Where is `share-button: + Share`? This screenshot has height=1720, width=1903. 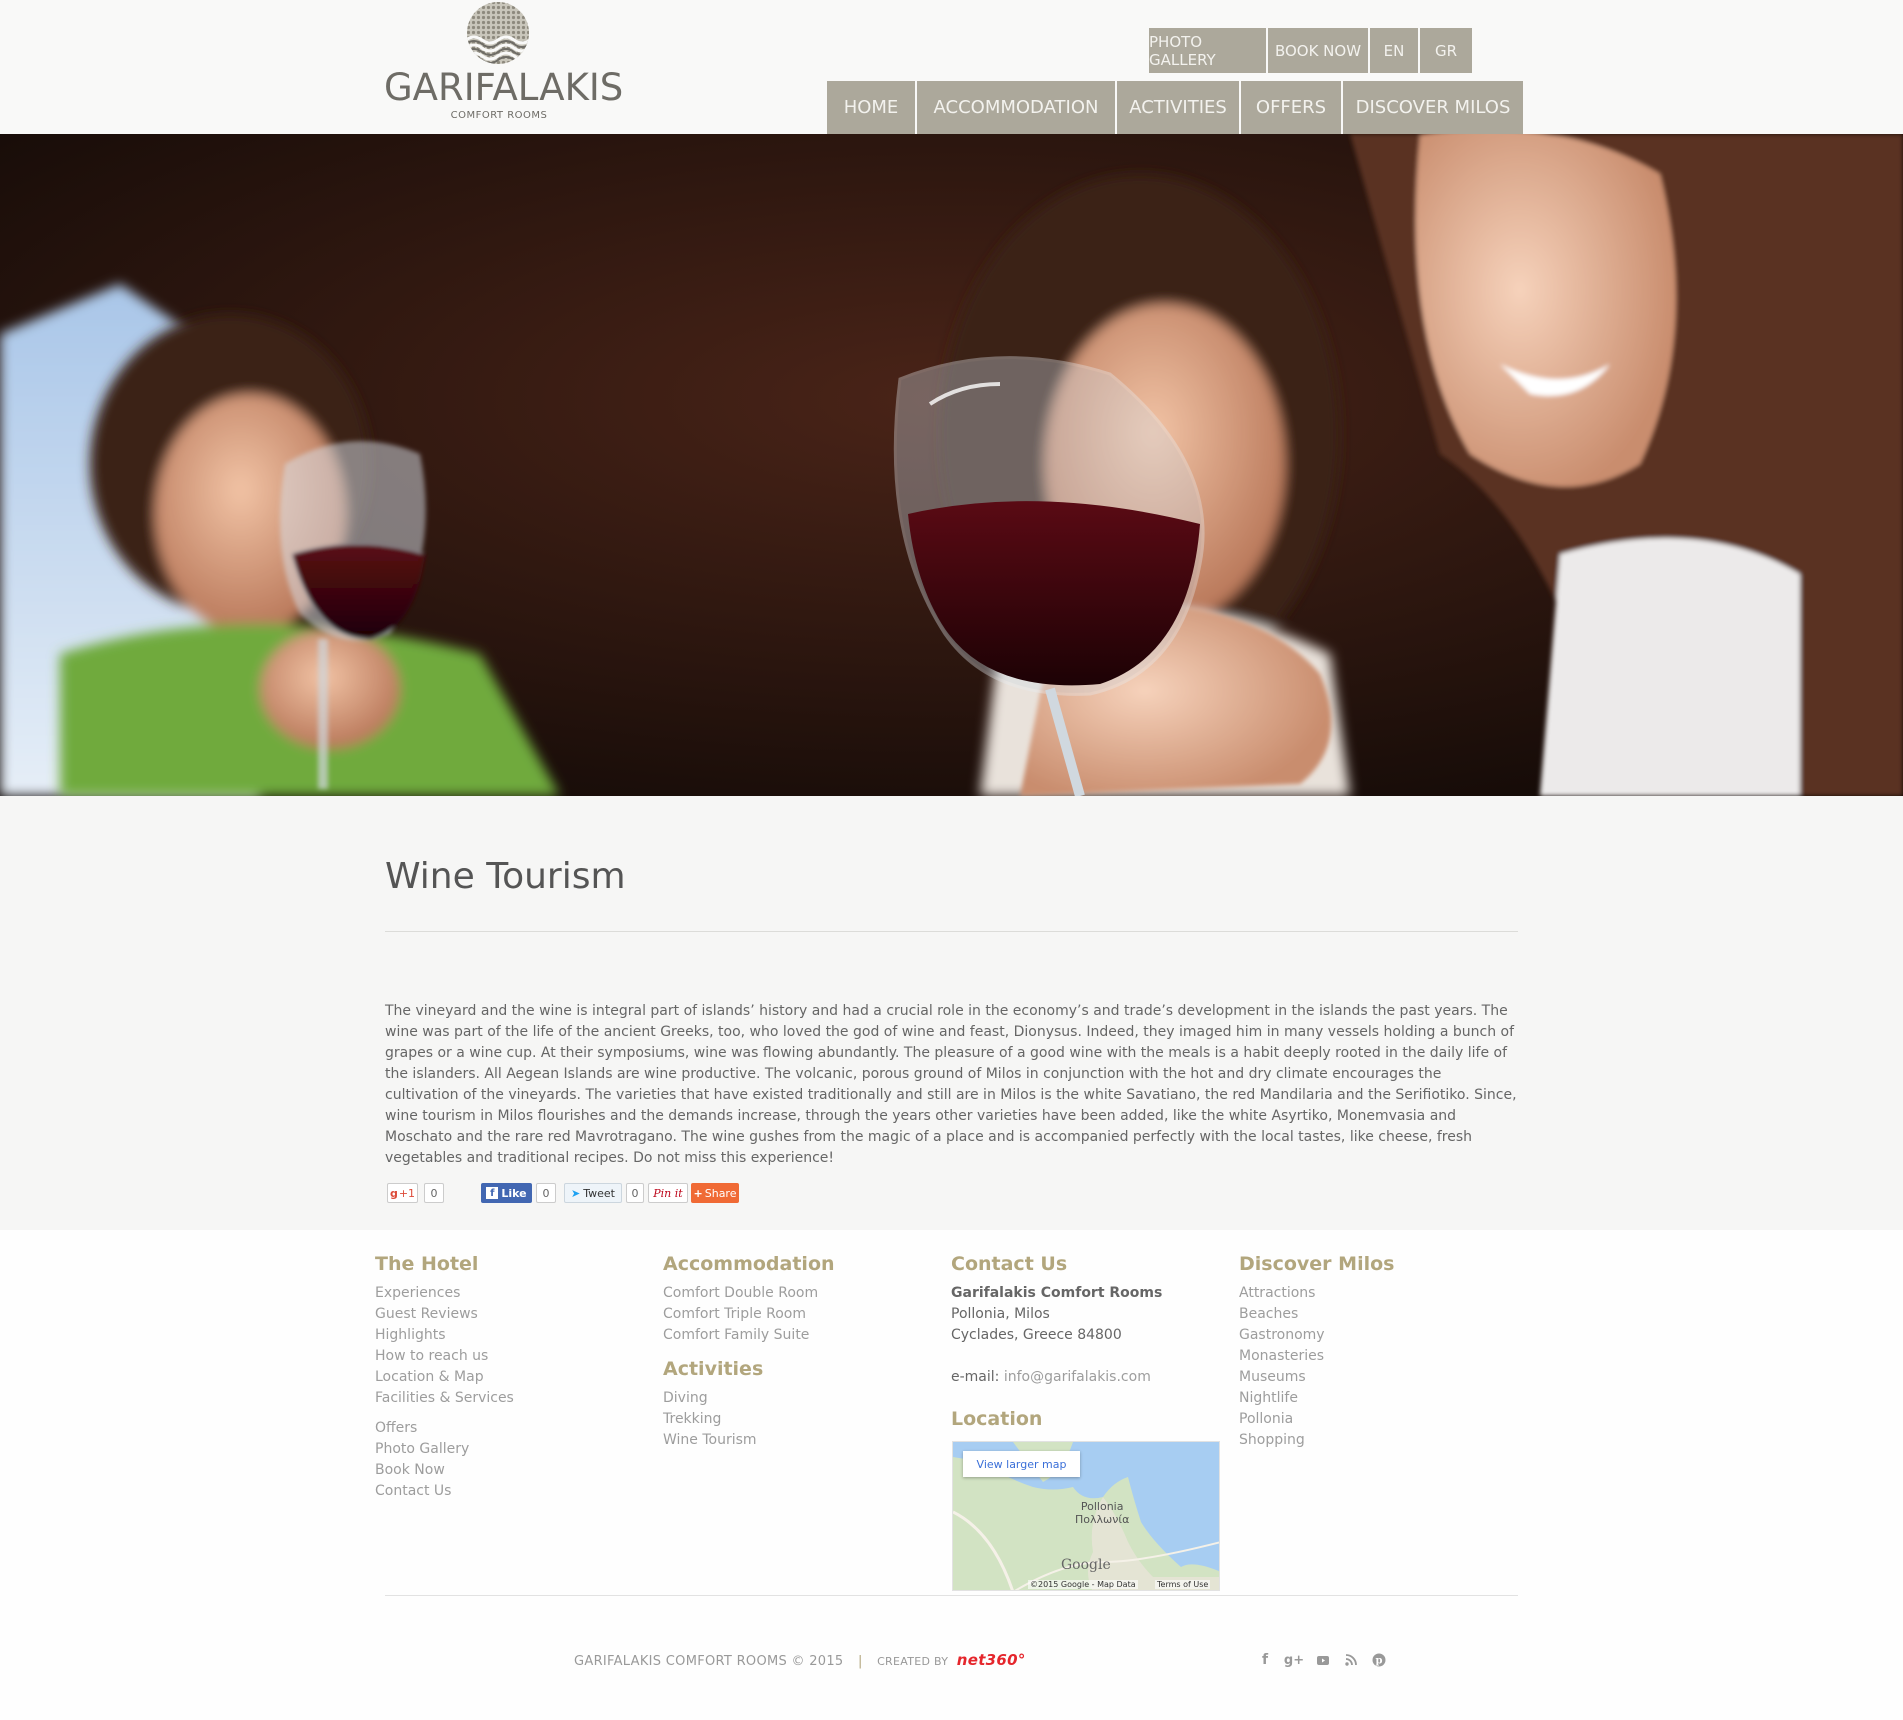
share-button: + Share is located at coordinates (715, 1193).